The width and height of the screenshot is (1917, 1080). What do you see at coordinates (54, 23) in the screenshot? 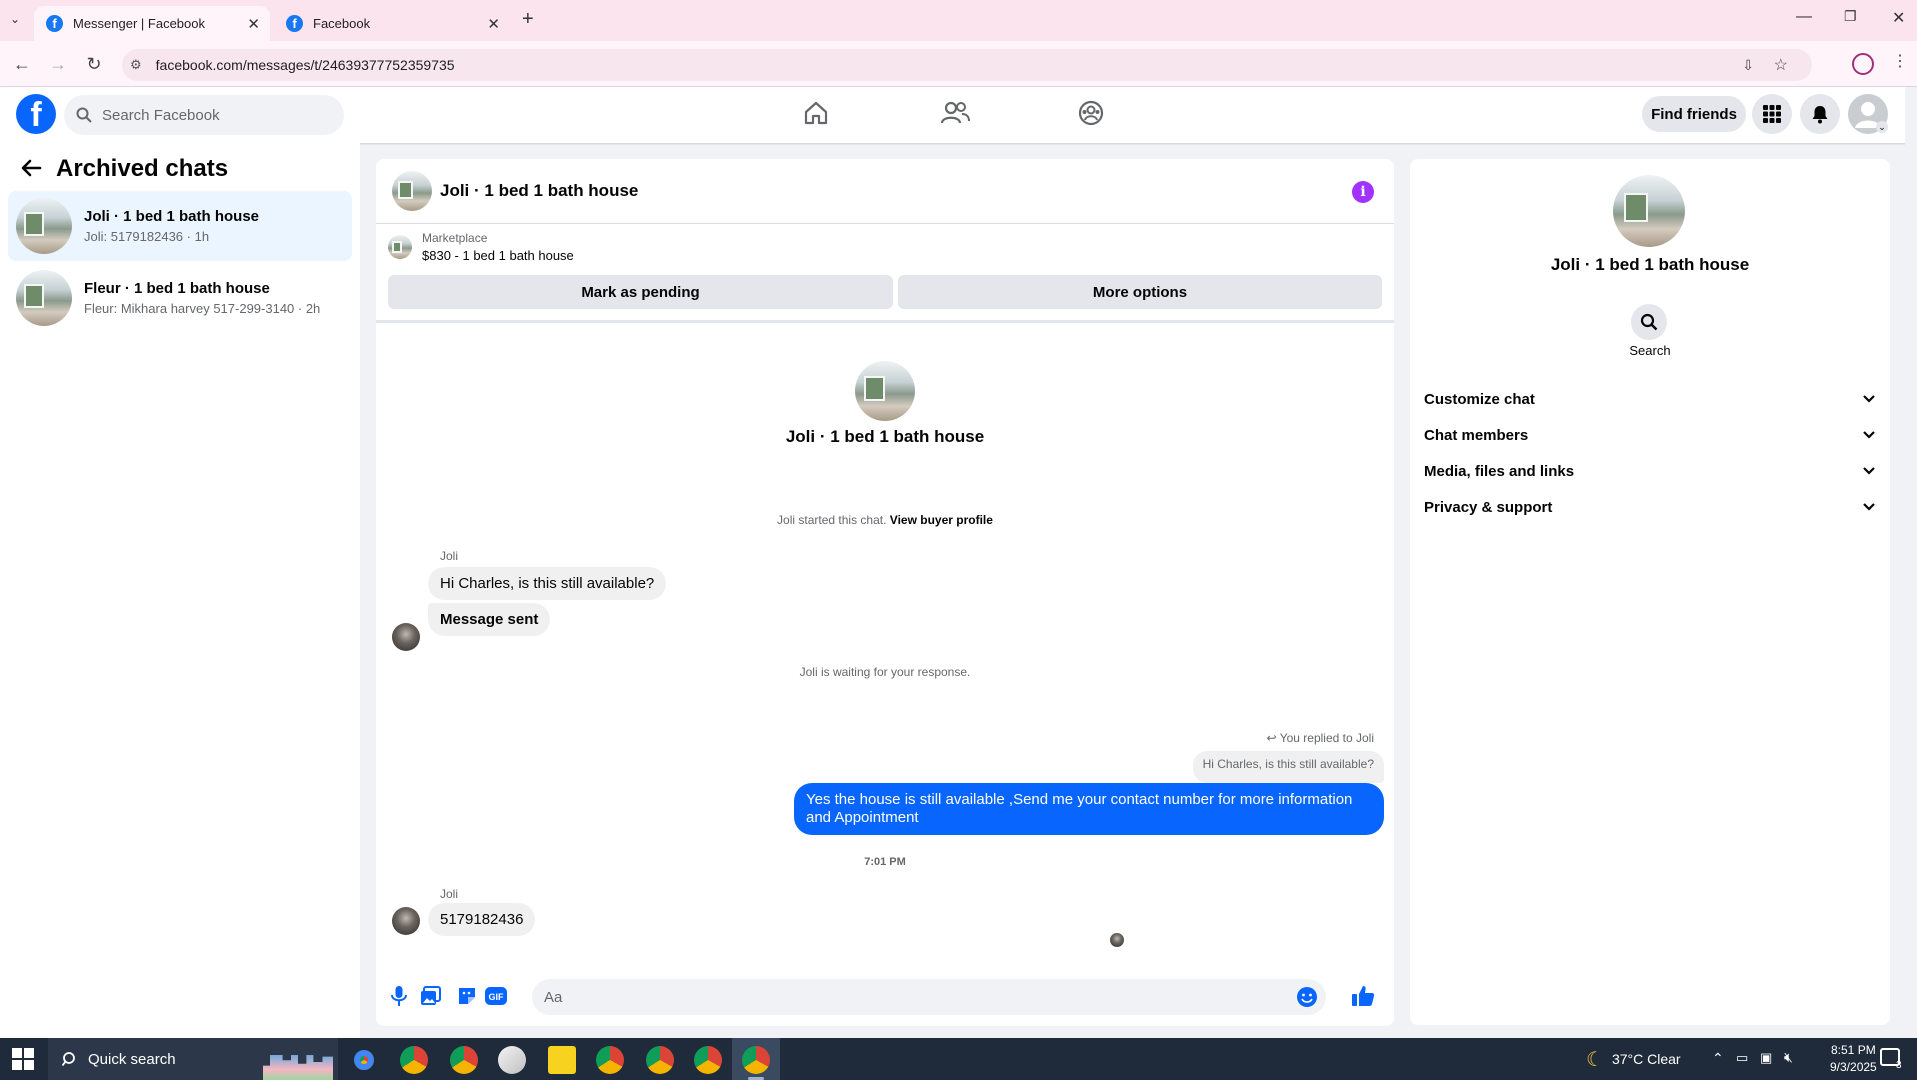
I see `facebook-favicon-icon: f` at bounding box center [54, 23].